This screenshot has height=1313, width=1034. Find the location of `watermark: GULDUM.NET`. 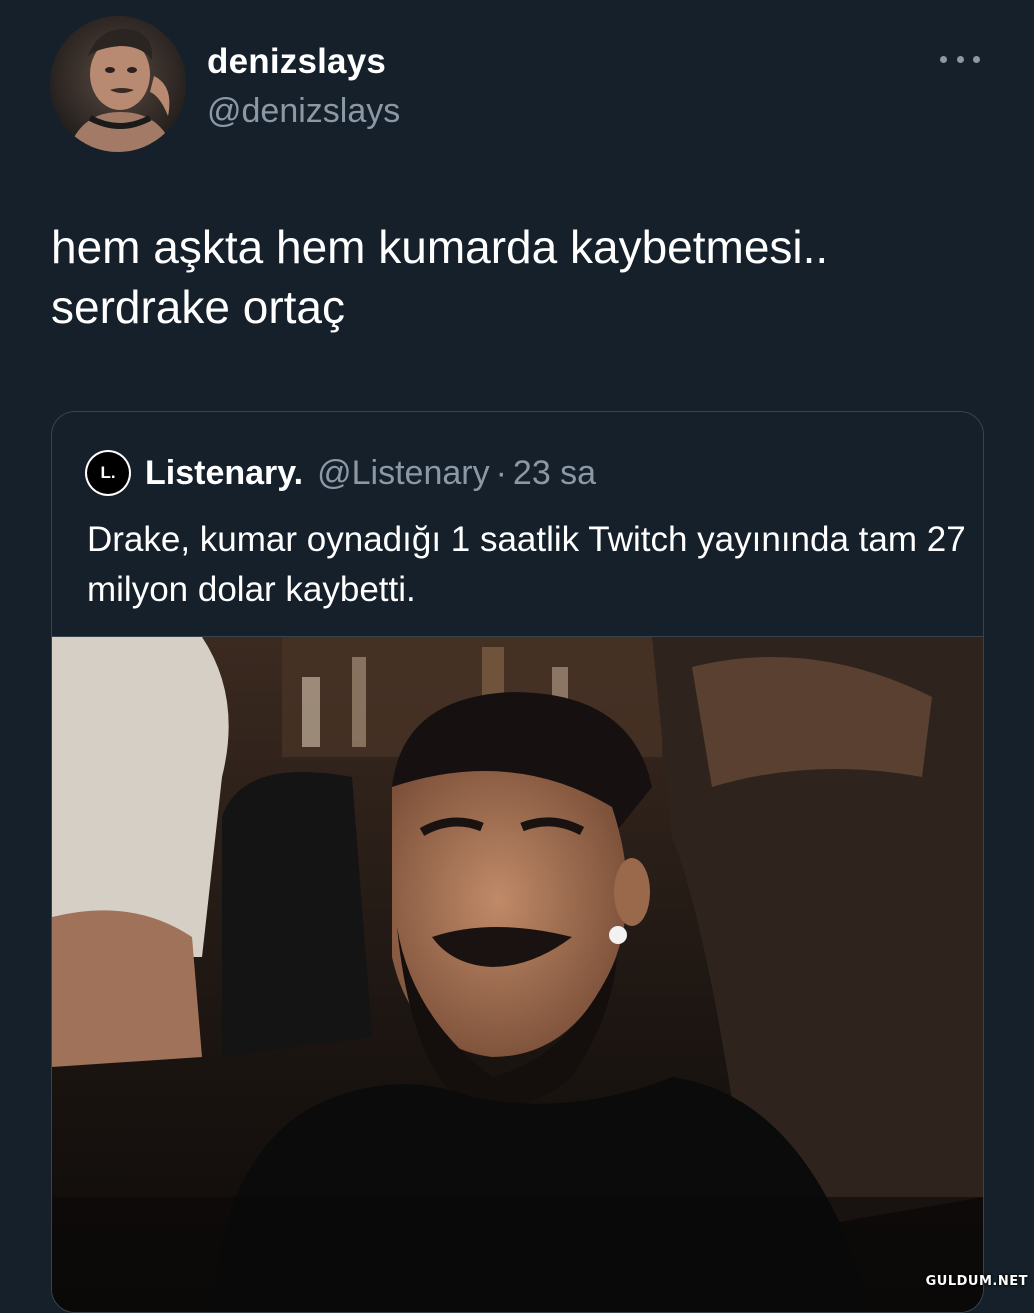

watermark: GULDUM.NET is located at coordinates (976, 1281).